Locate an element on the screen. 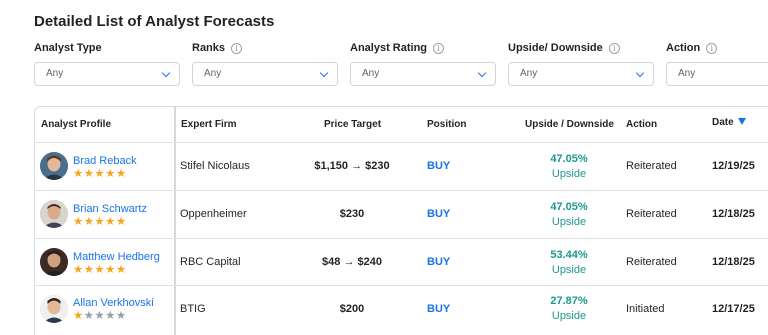 This screenshot has height=335, width=768. action-select: Any is located at coordinates (717, 74).